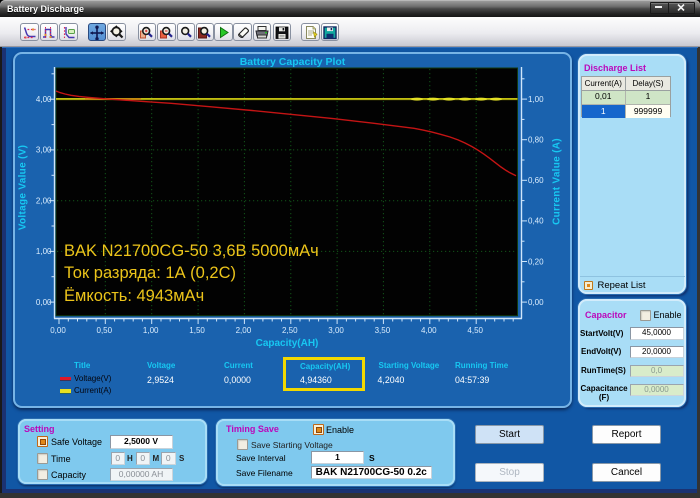  What do you see at coordinates (383, 330) in the screenshot?
I see `svg-text: 3,50` at bounding box center [383, 330].